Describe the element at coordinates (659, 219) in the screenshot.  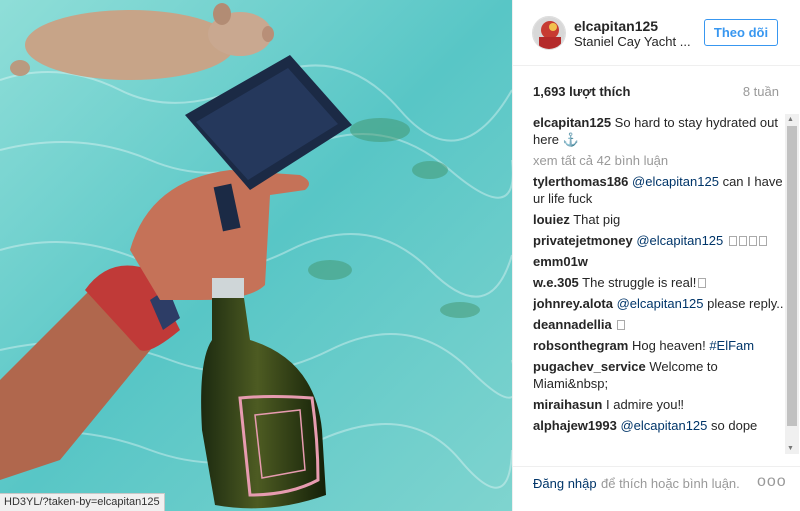
I see `comment-row: louiez That pig` at that location.